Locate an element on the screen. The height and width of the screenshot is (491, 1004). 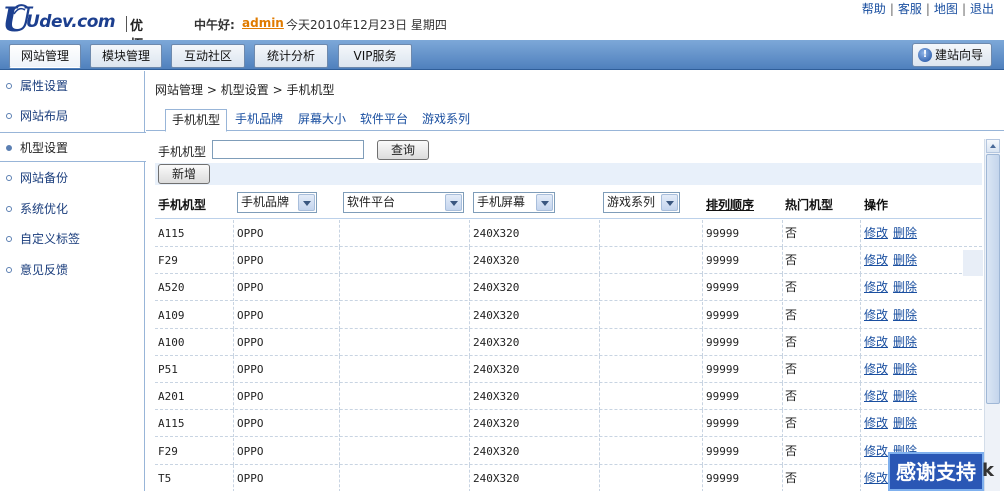
cell-model: F29 is located at coordinates (168, 451).